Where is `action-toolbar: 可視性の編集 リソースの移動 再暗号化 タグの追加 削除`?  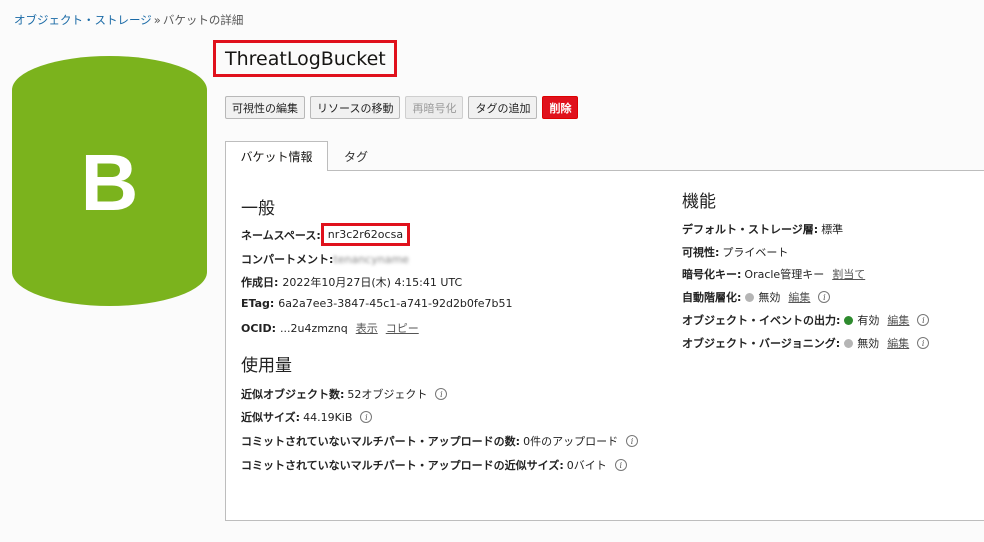
action-toolbar: 可視性の編集 リソースの移動 再暗号化 タグの追加 削除 is located at coordinates (402, 107).